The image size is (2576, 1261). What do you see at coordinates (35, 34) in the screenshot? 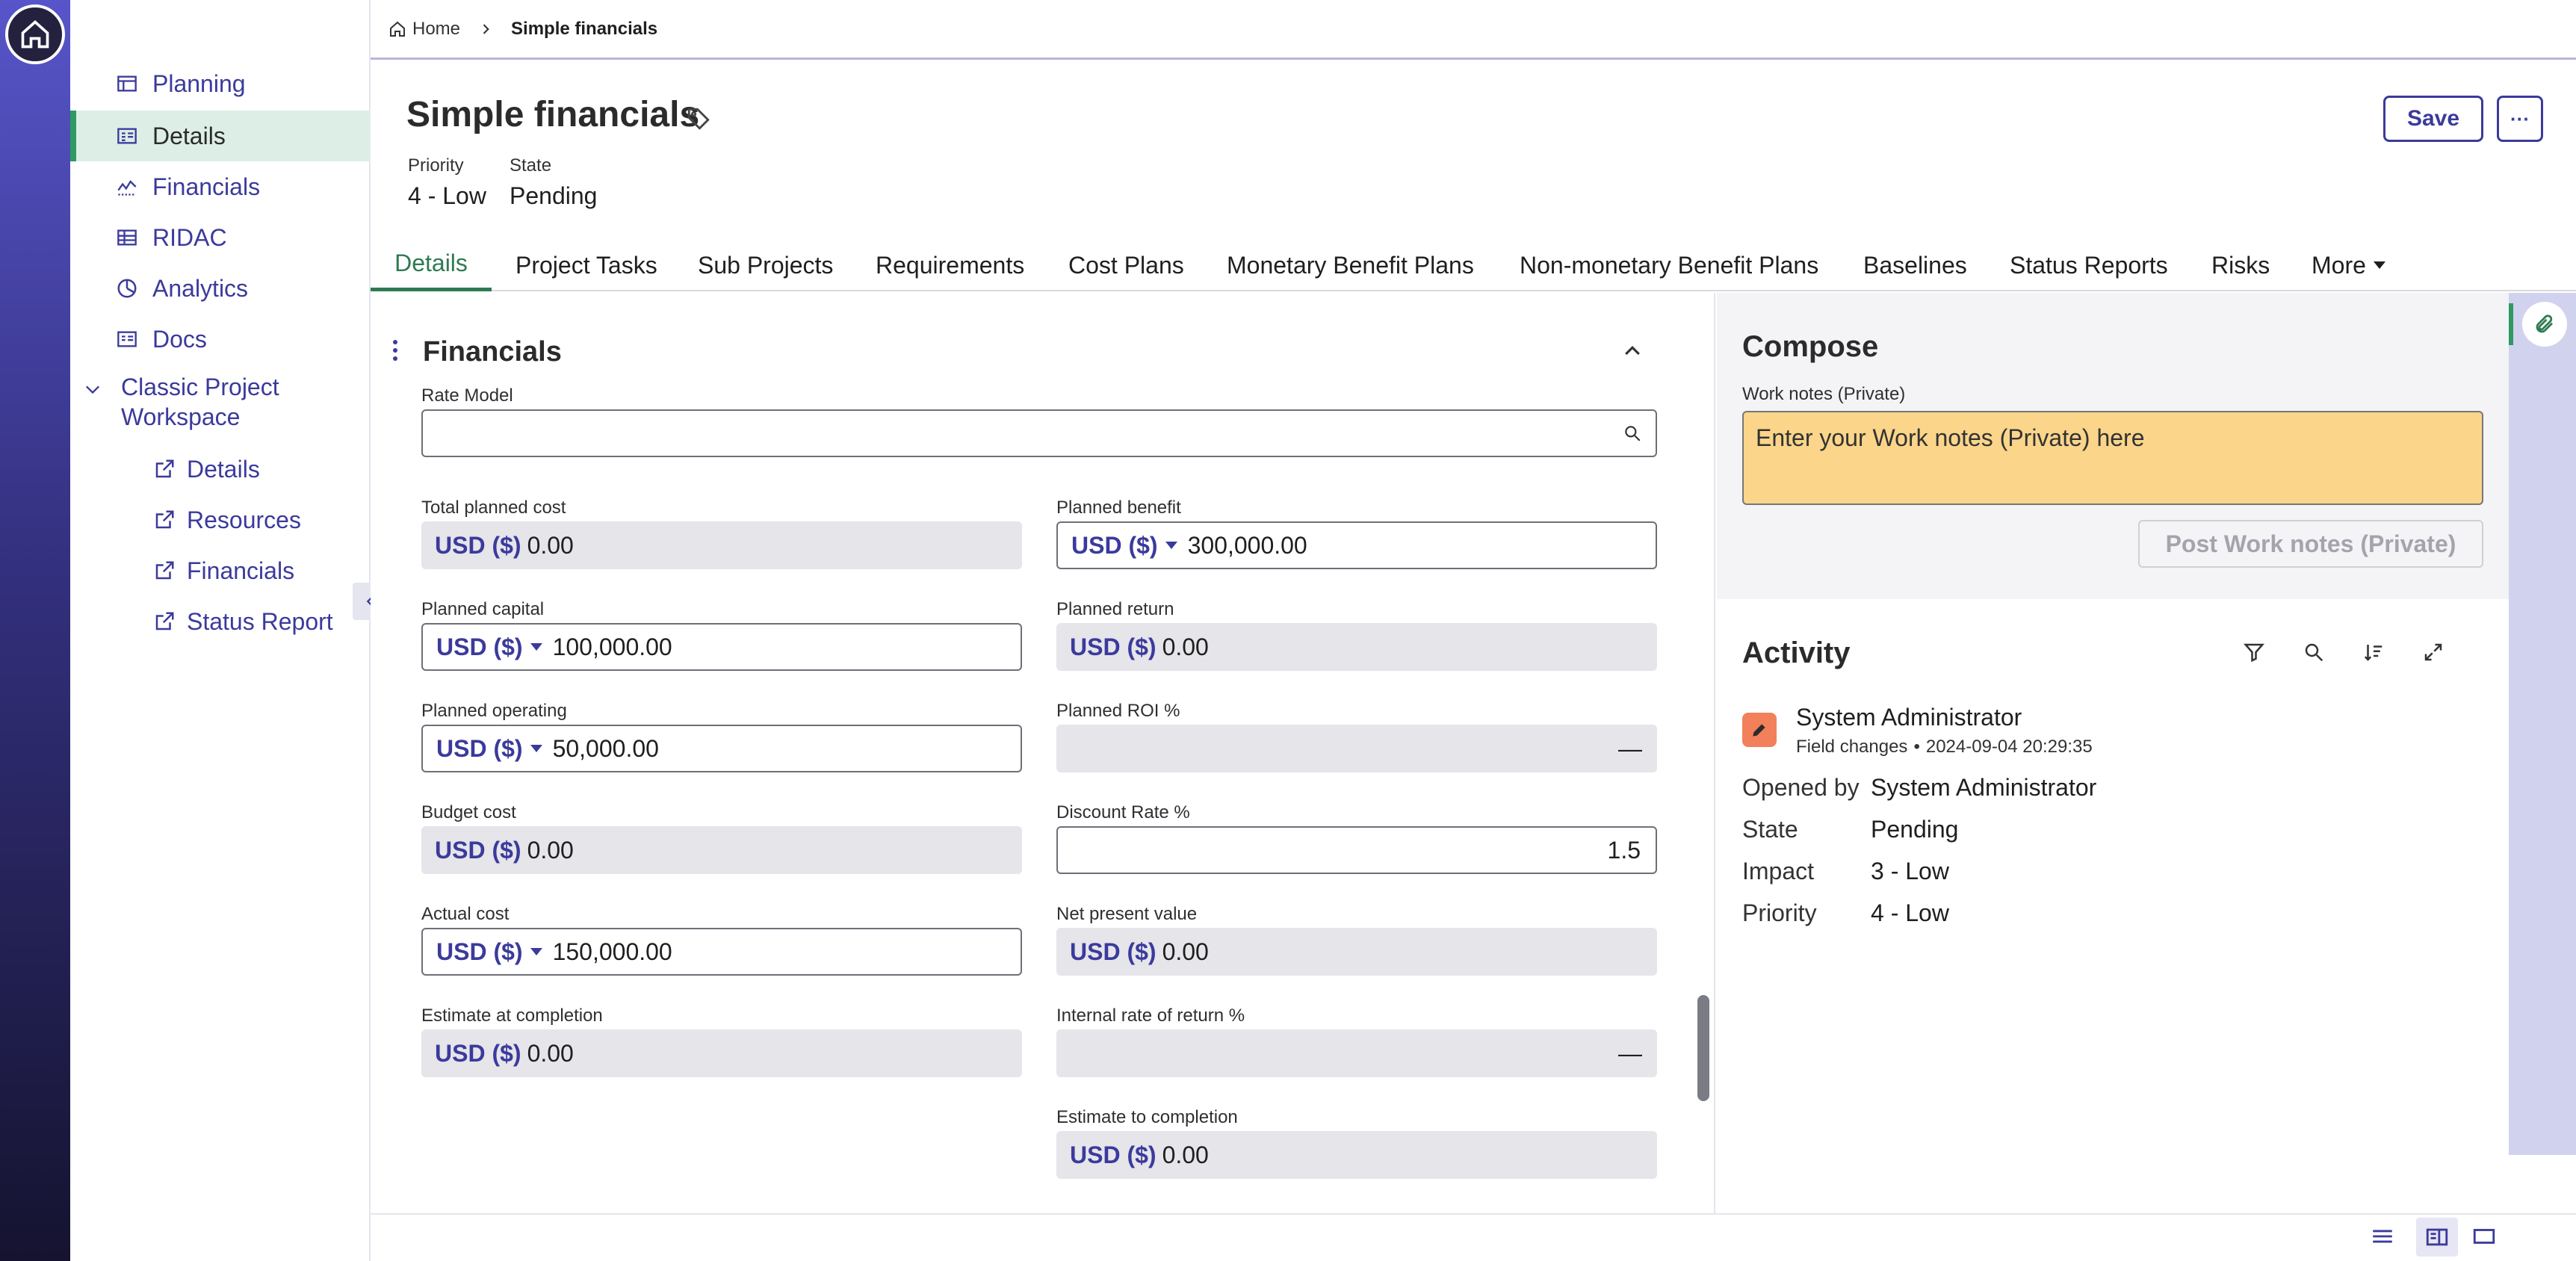
I see `home-icon` at bounding box center [35, 34].